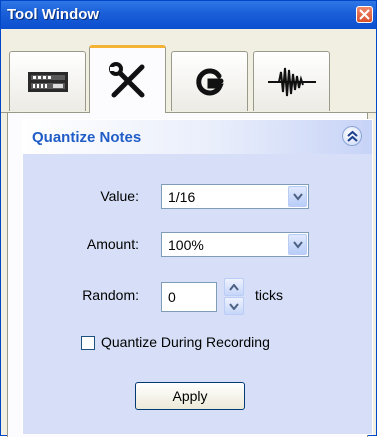  Describe the element at coordinates (182, 197) in the screenshot. I see `value-select-value: 1/16` at that location.